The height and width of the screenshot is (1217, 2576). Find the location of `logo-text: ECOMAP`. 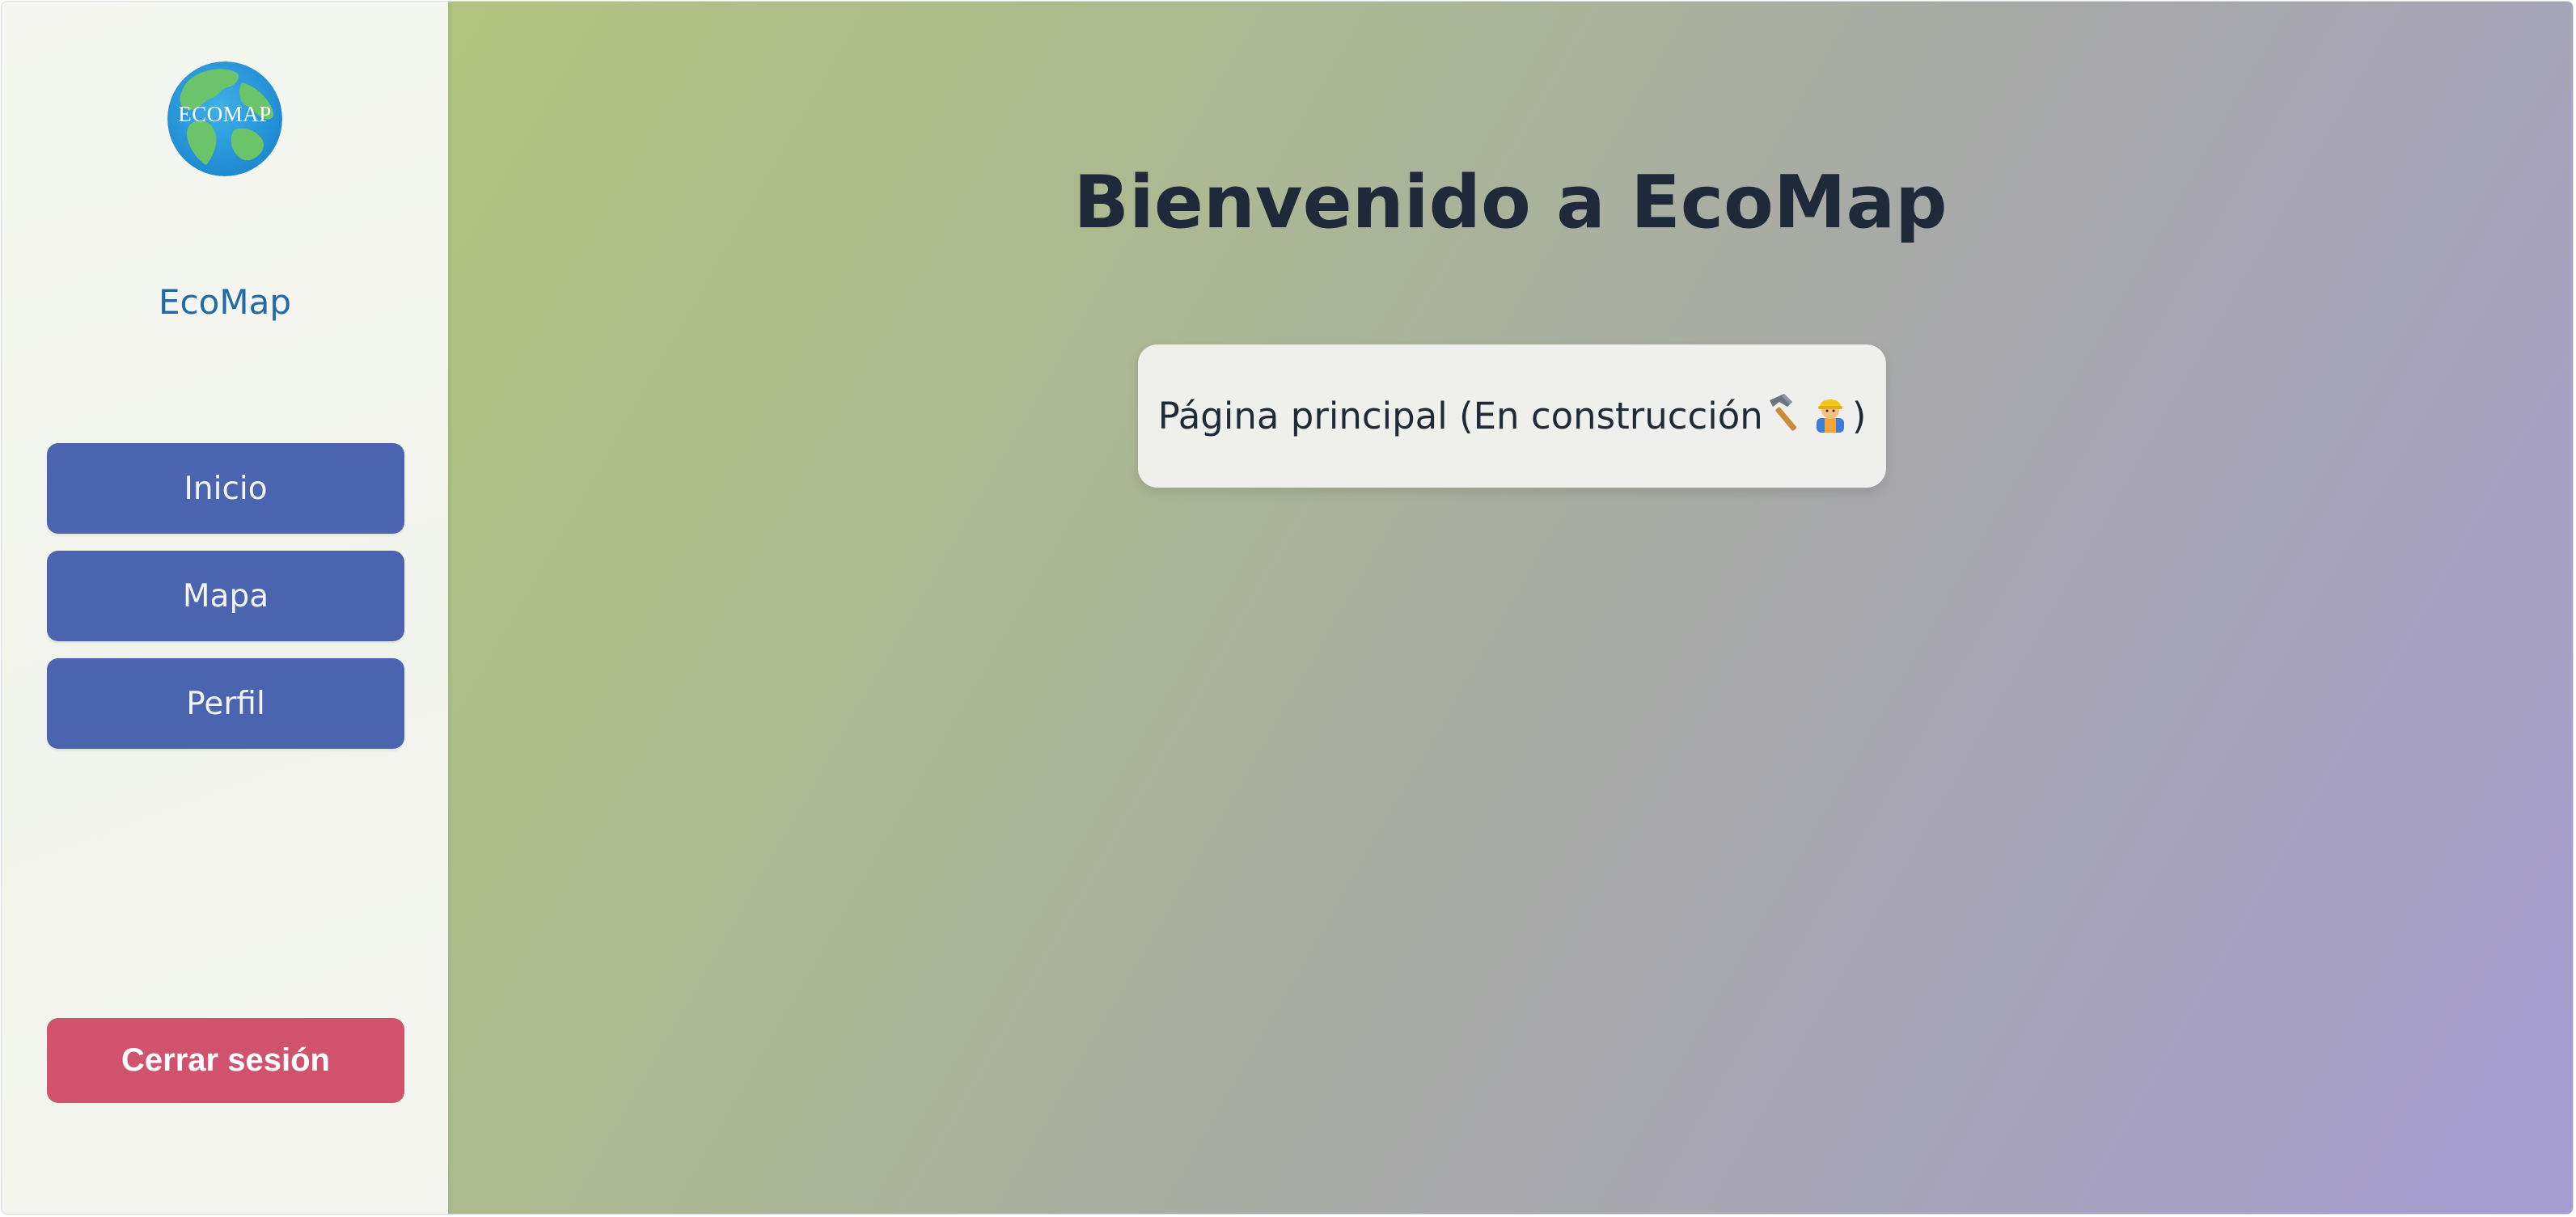

logo-text: ECOMAP is located at coordinates (225, 114).